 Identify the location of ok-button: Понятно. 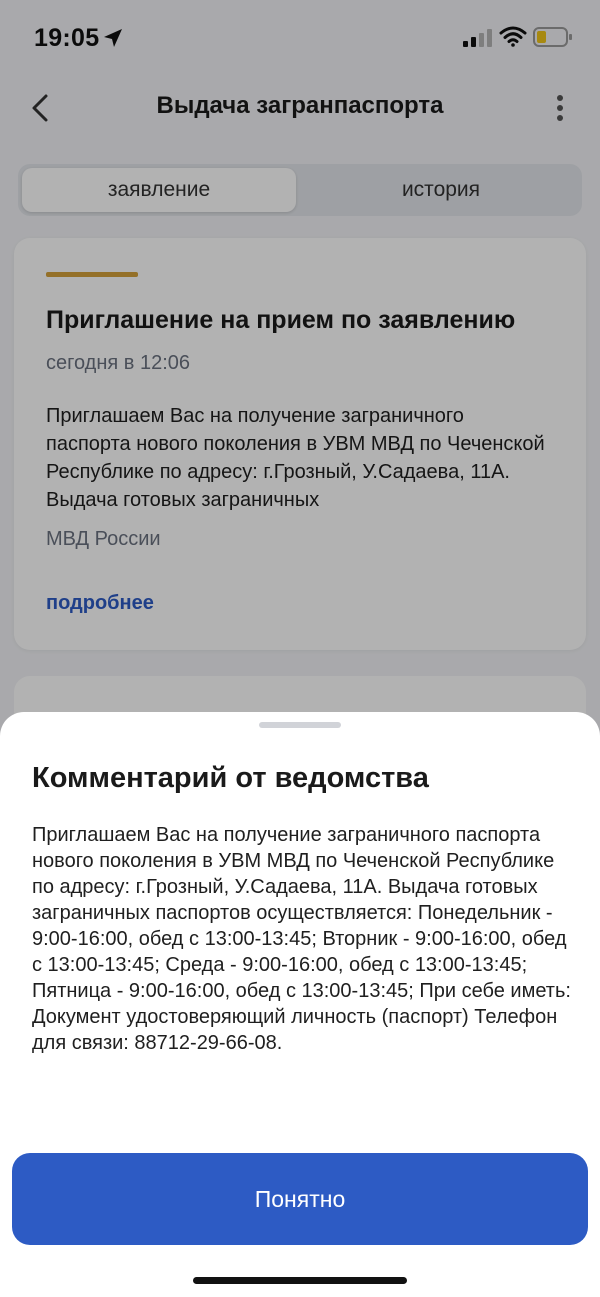
(300, 1199).